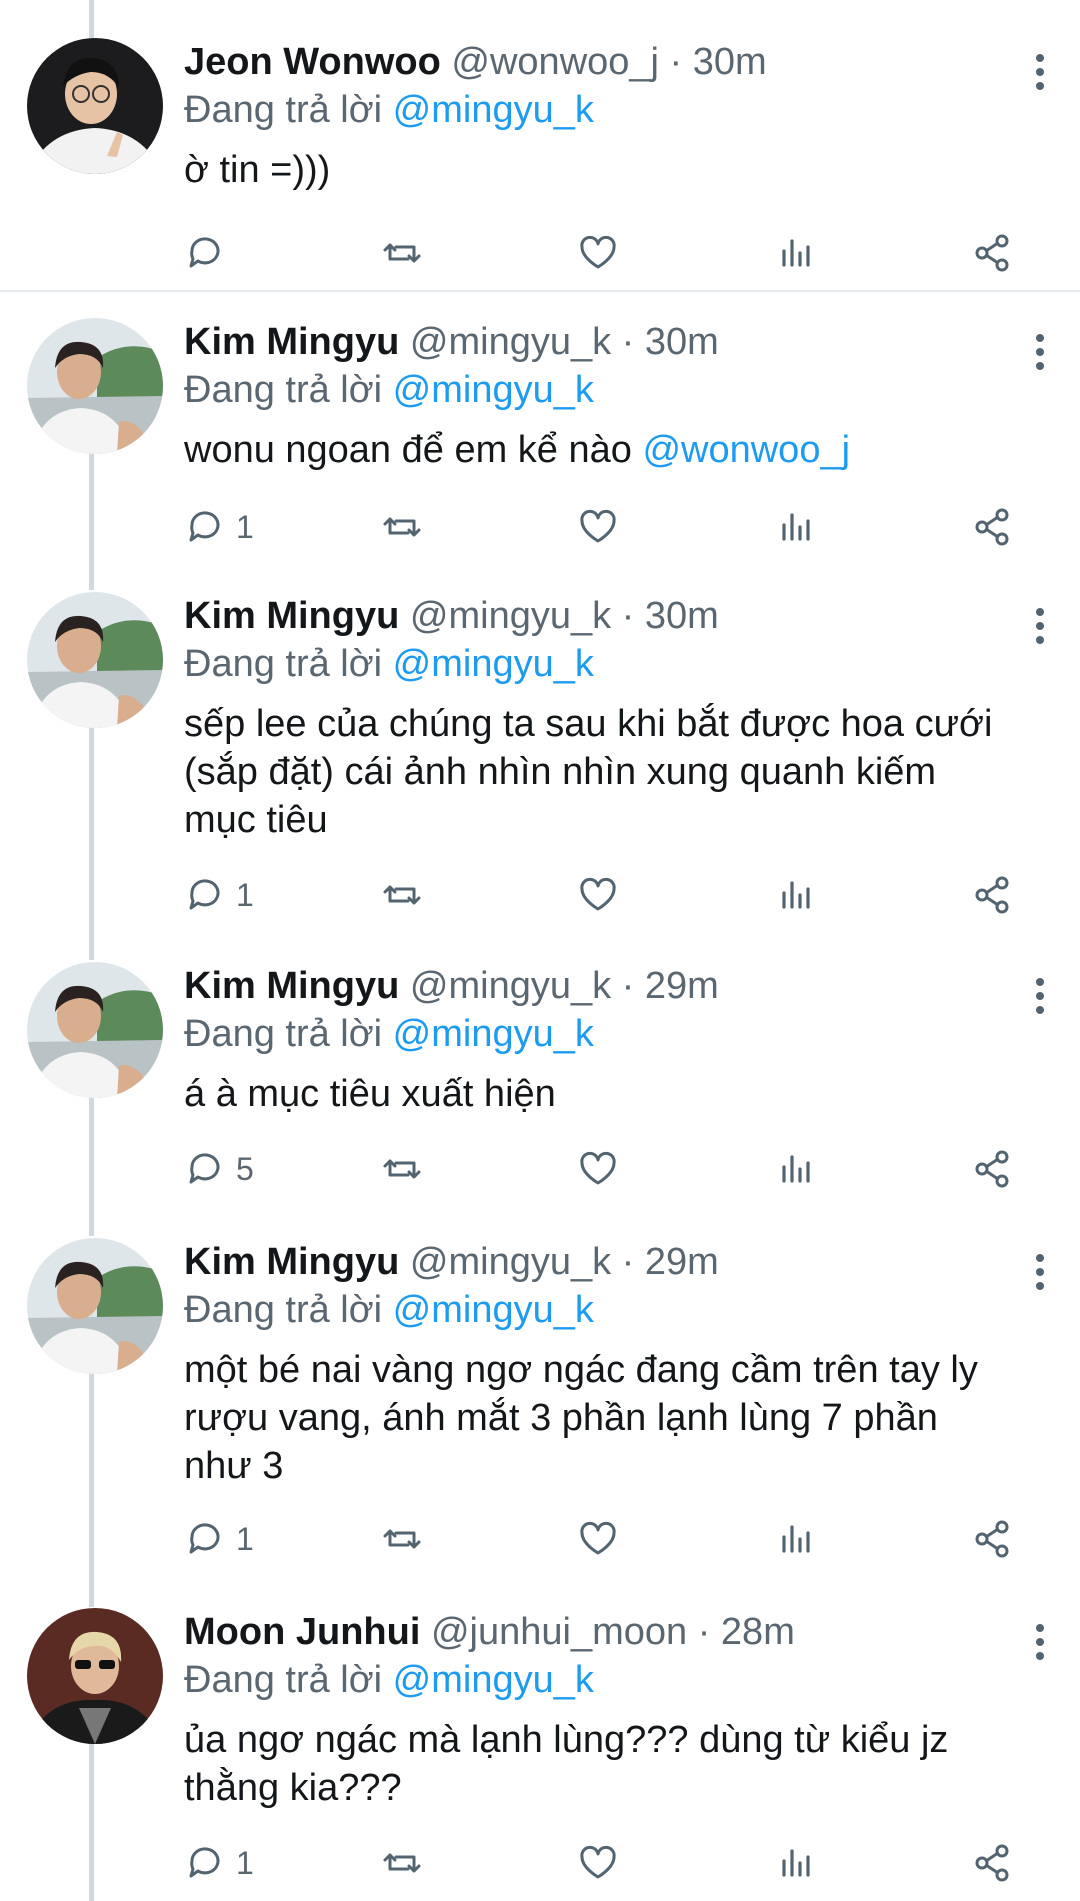 This screenshot has width=1080, height=1901. What do you see at coordinates (95, 106) in the screenshot?
I see `avatar-wonwoo` at bounding box center [95, 106].